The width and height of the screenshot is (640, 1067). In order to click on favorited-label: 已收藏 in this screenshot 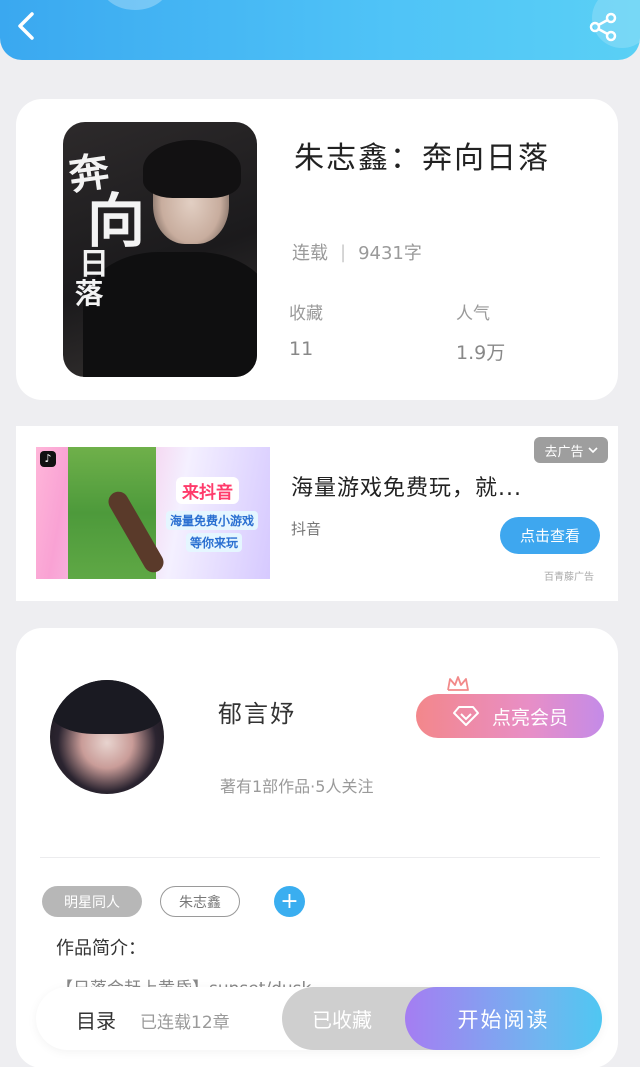, I will do `click(342, 1020)`.